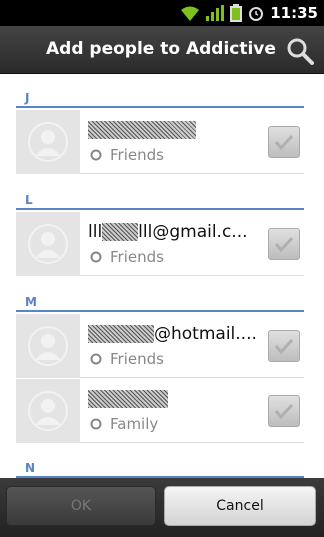 The width and height of the screenshot is (324, 537). Describe the element at coordinates (294, 13) in the screenshot. I see `status-clock: 11:35` at that location.